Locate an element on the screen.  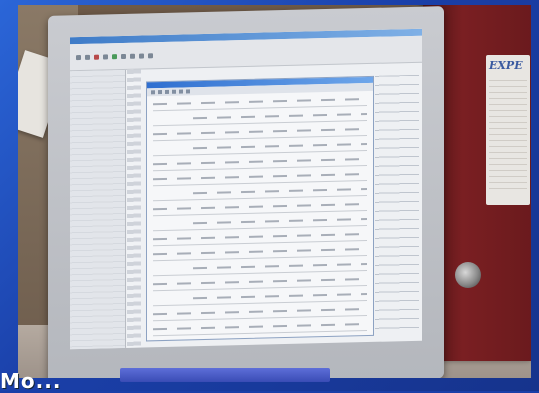
form-row is located at coordinates (260, 327).